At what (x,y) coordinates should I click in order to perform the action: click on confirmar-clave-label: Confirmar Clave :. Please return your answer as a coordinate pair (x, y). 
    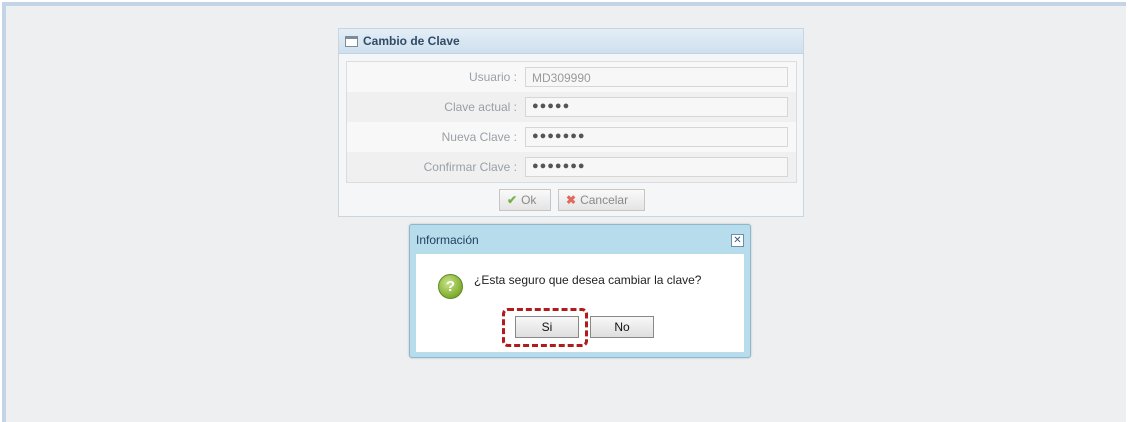
    Looking at the image, I should click on (470, 167).